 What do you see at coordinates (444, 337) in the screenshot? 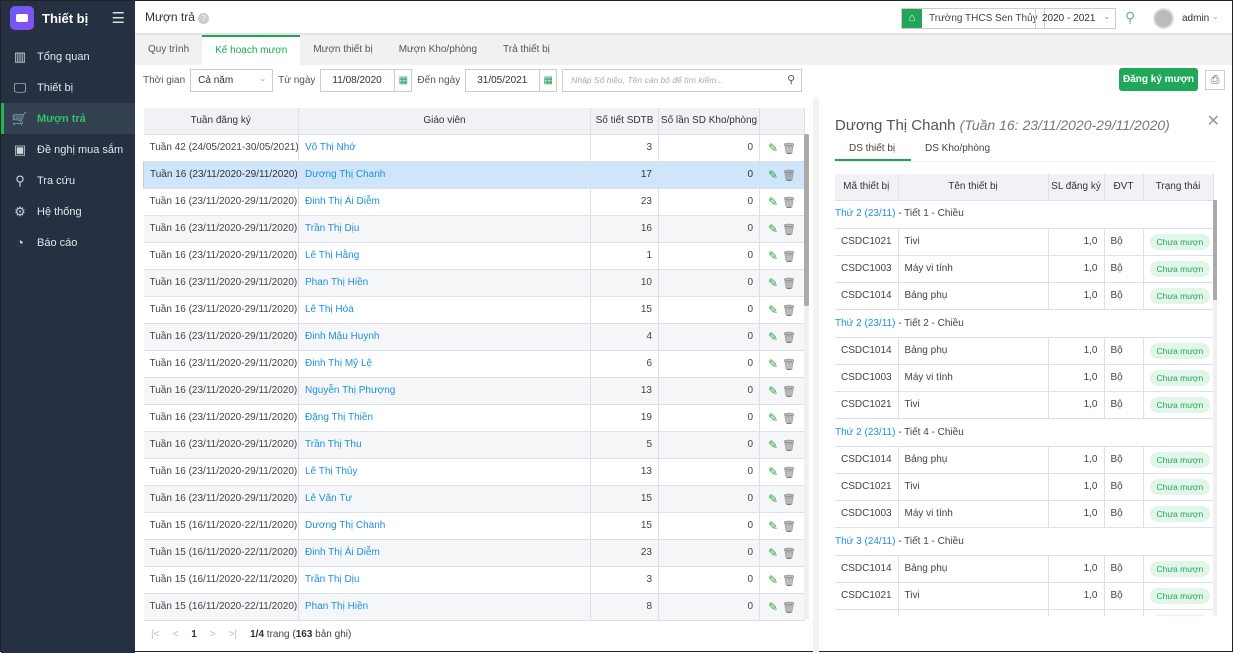
I see `teacher-link: Đinh Mậu Huynh` at bounding box center [444, 337].